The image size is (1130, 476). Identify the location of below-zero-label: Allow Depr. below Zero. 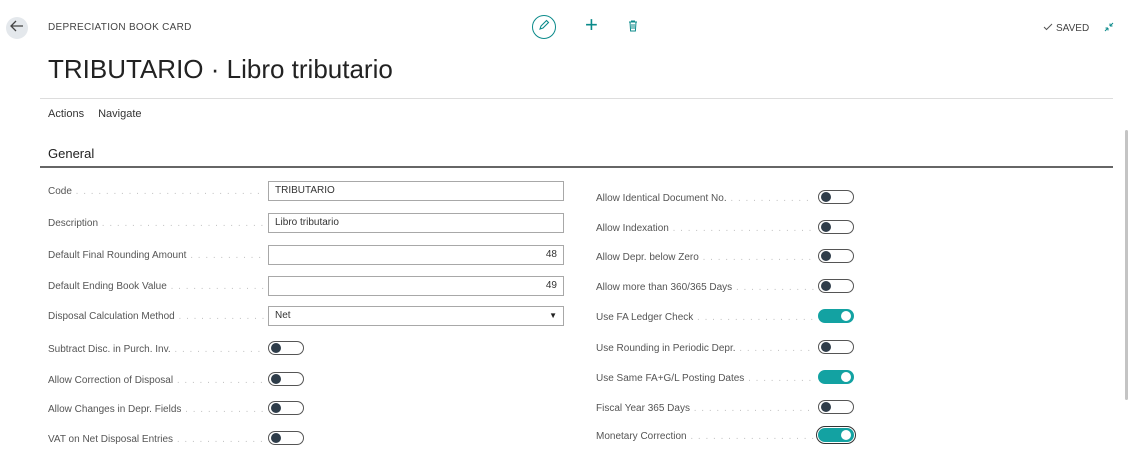
(705, 257).